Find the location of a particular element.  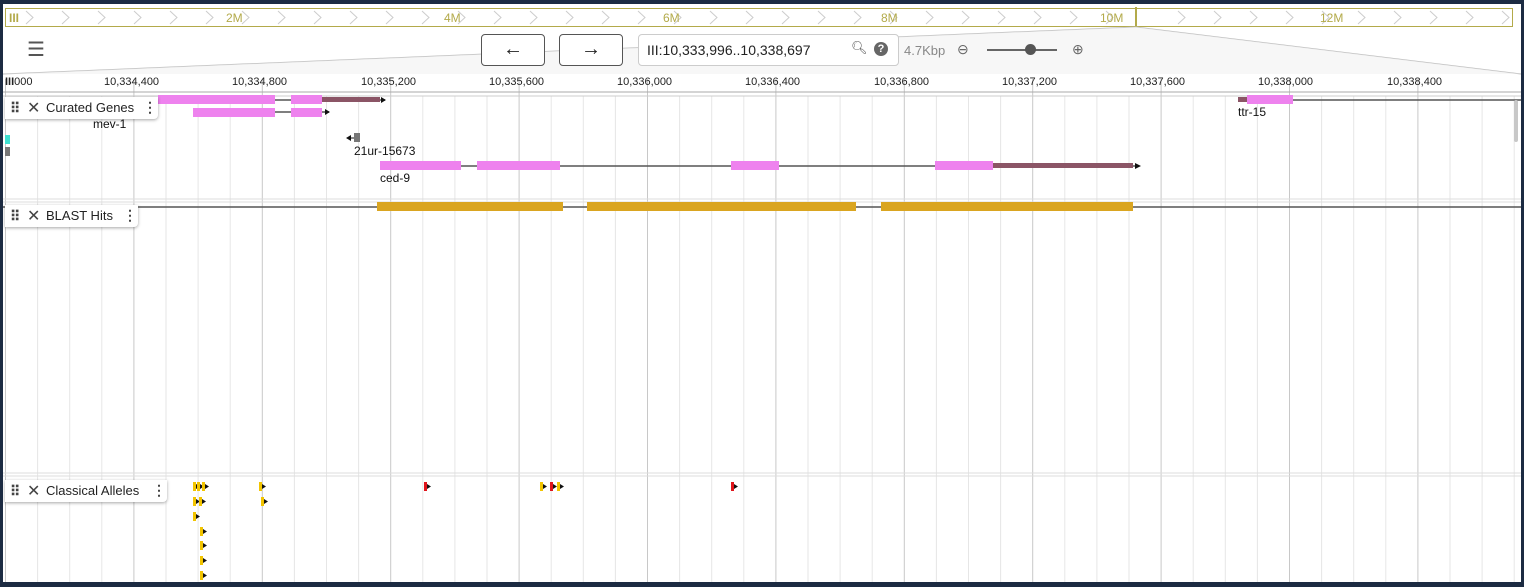

track-name: Curated Genes is located at coordinates (90, 107).